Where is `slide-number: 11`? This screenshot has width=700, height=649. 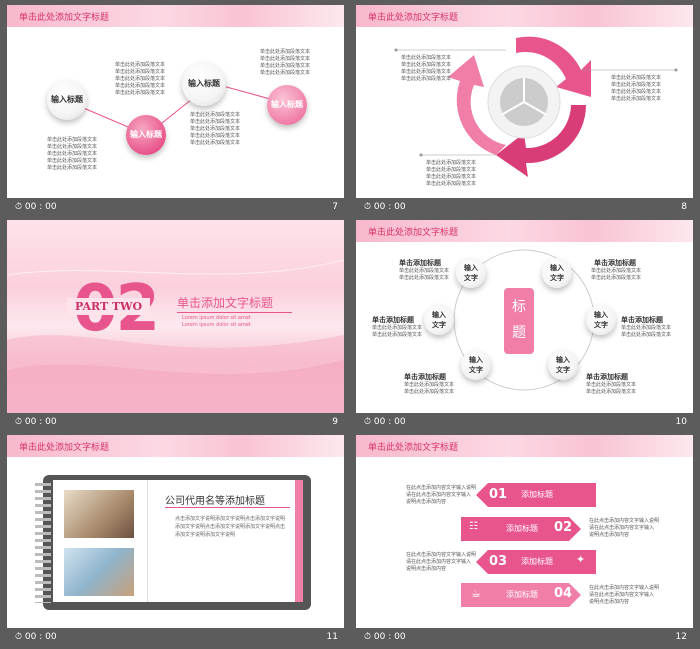 slide-number: 11 is located at coordinates (332, 637).